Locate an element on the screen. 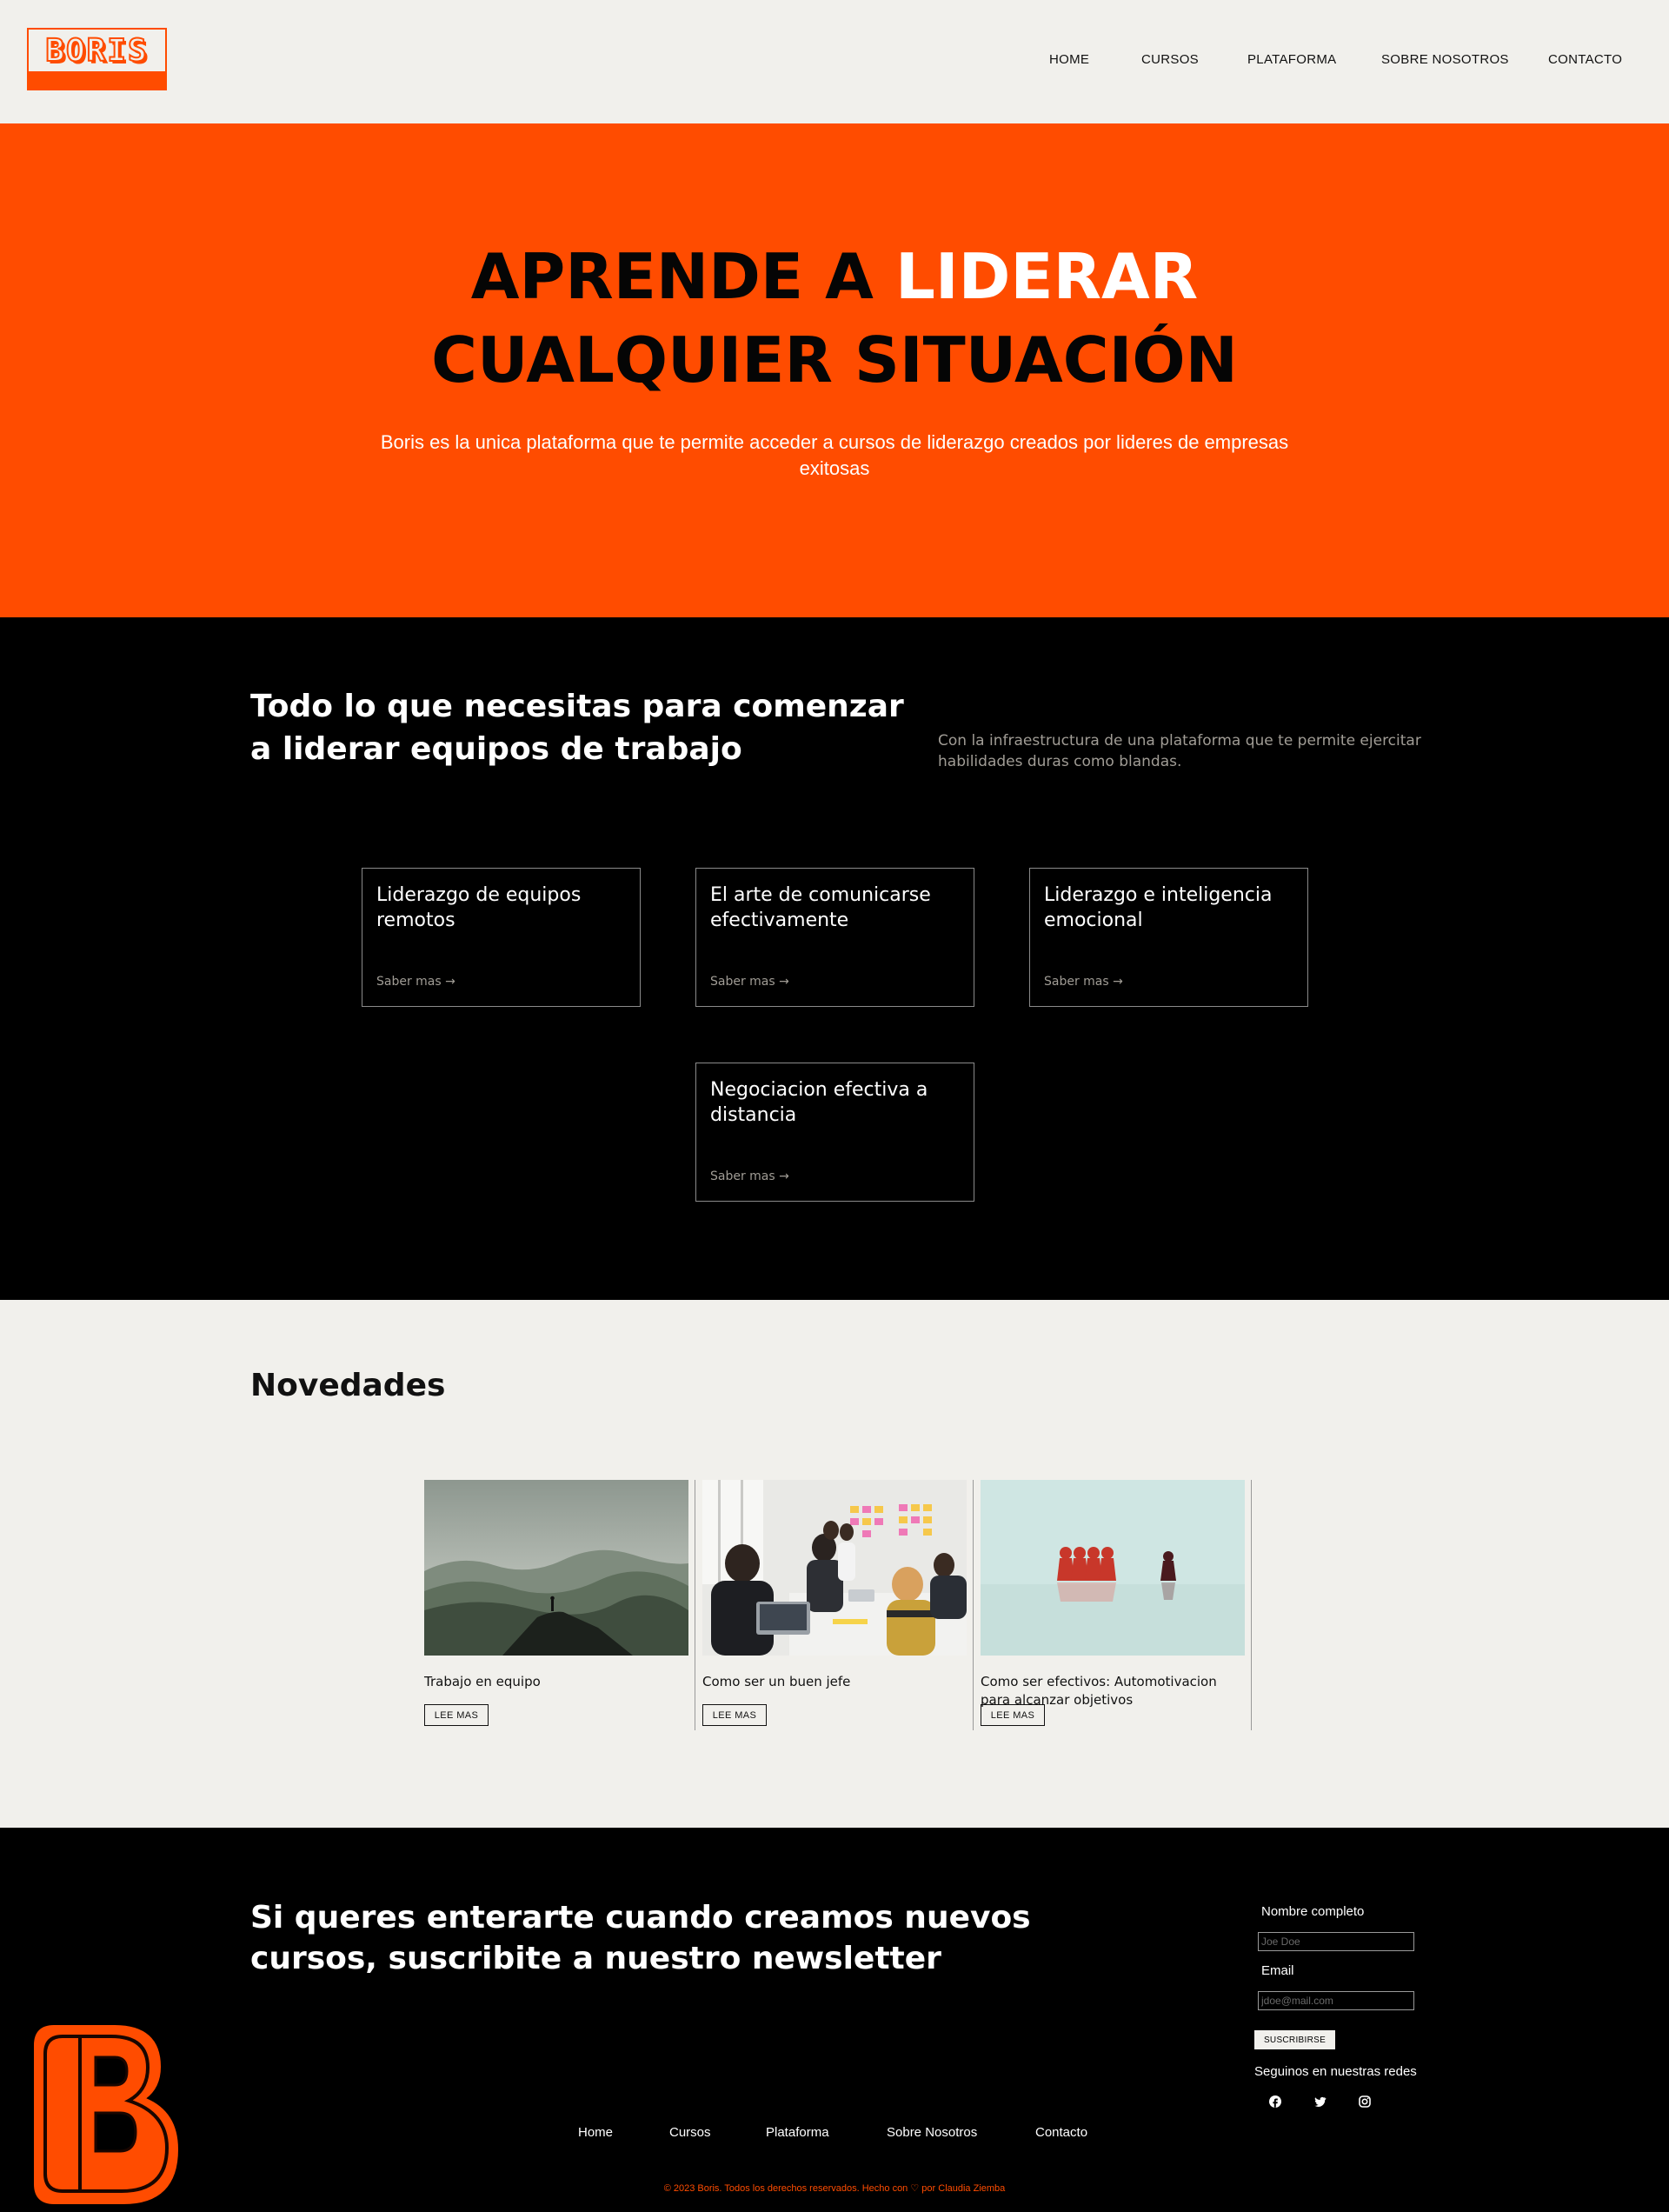 The height and width of the screenshot is (2212, 1669). hero-title-part2: CUALQUIER SITUACIÓN is located at coordinates (834, 359).